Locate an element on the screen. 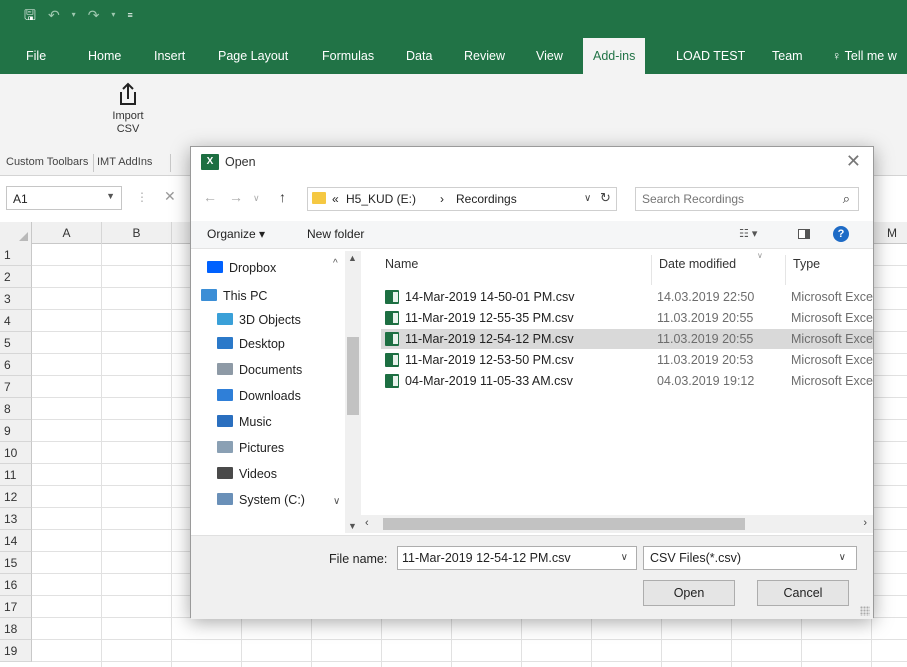 This screenshot has width=907, height=667. row-header: 16 is located at coordinates (16, 585).